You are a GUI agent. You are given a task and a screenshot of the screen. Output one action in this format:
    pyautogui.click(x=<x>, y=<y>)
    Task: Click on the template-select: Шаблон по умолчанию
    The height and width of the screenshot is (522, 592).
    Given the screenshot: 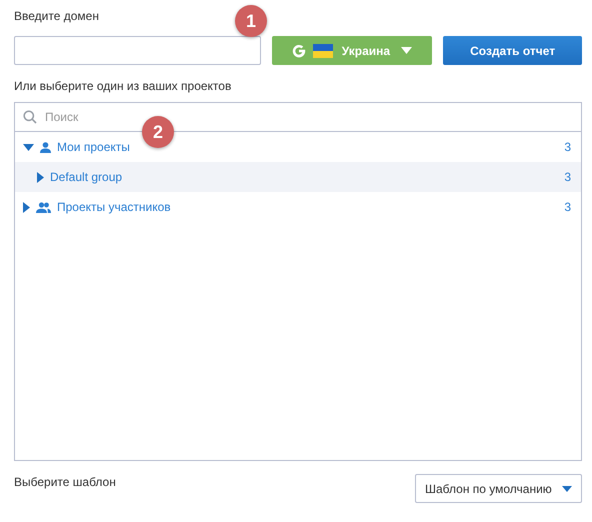 What is the action you would take?
    pyautogui.click(x=498, y=488)
    